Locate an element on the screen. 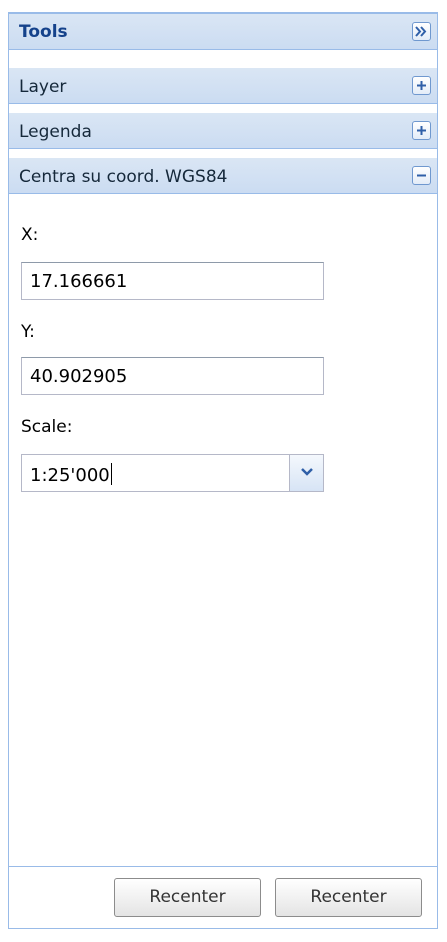 This screenshot has height=942, width=447. panel-header: Tools is located at coordinates (223, 32).